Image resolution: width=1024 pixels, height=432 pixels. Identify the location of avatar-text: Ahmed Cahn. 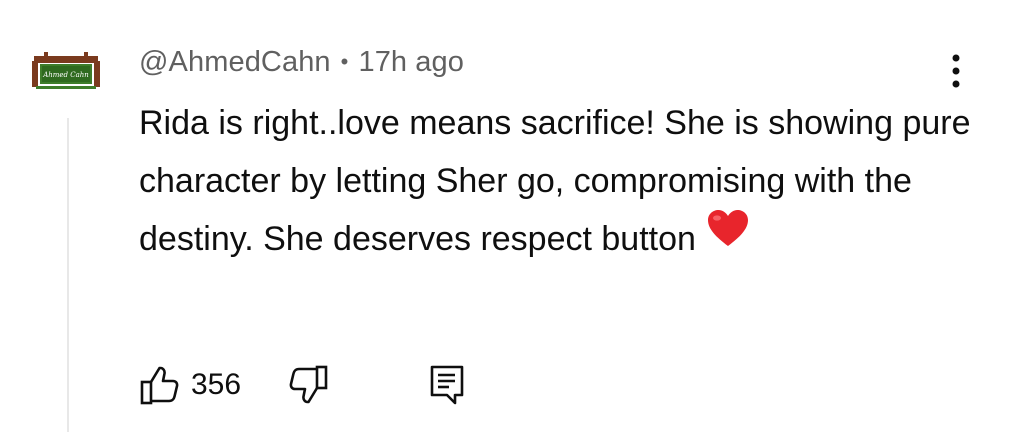
(65, 75).